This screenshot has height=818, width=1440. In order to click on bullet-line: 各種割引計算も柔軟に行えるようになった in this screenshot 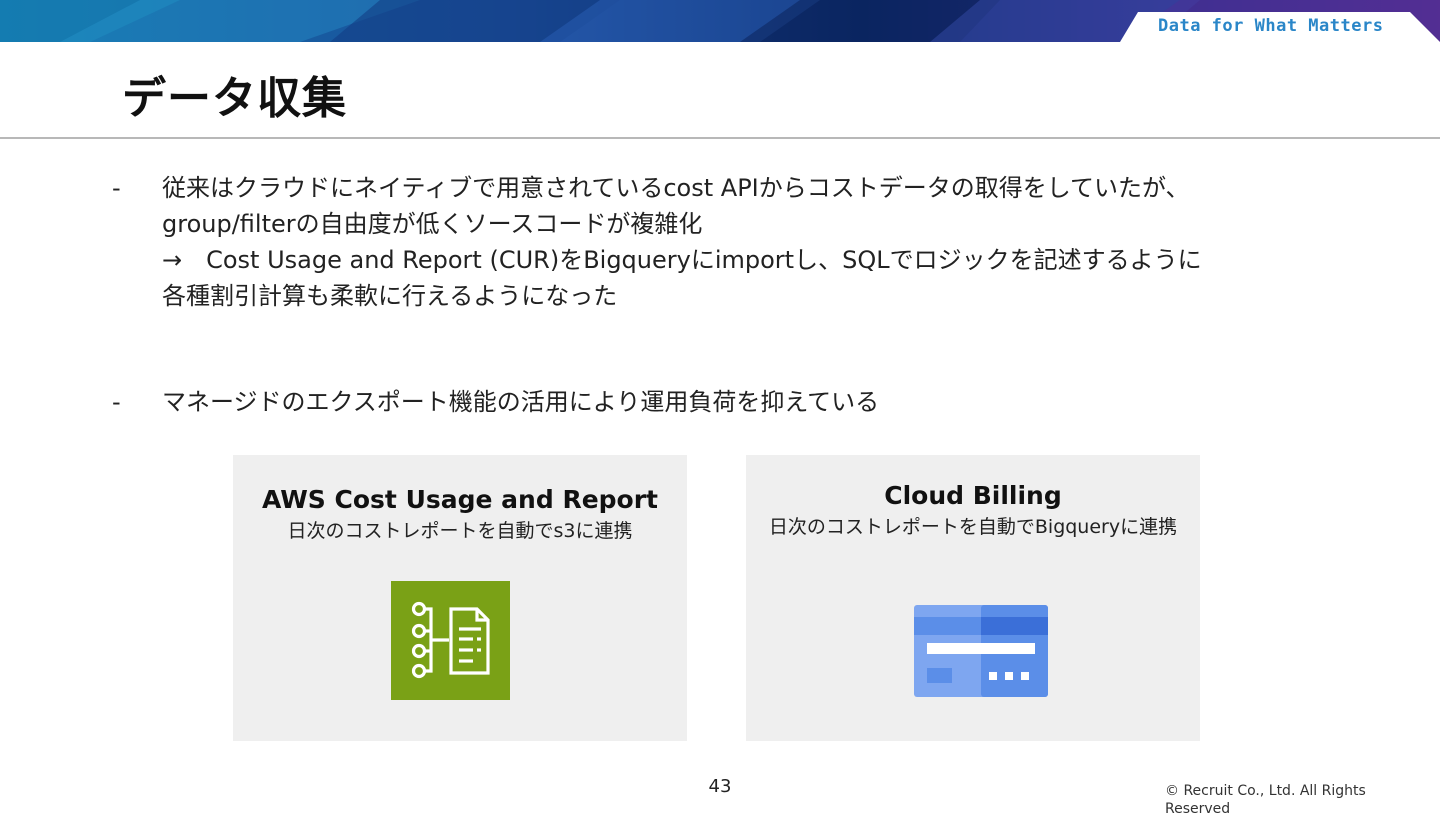, I will do `click(390, 296)`.